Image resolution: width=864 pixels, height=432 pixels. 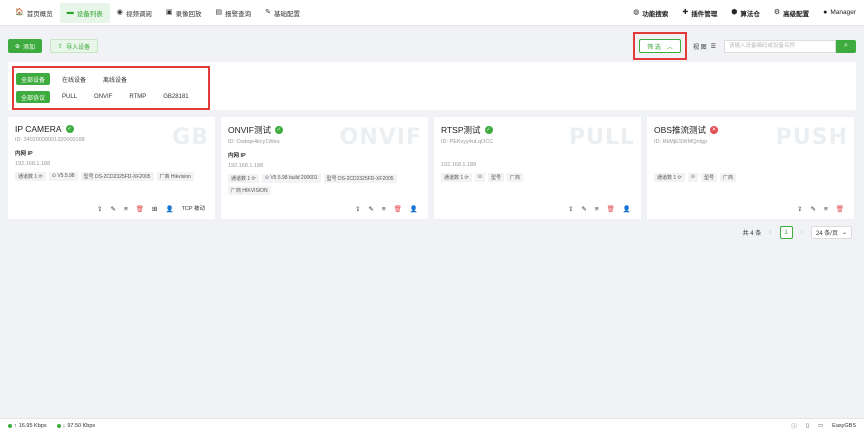 I want to click on add-button: ⊕ 添加, so click(x=25, y=46).